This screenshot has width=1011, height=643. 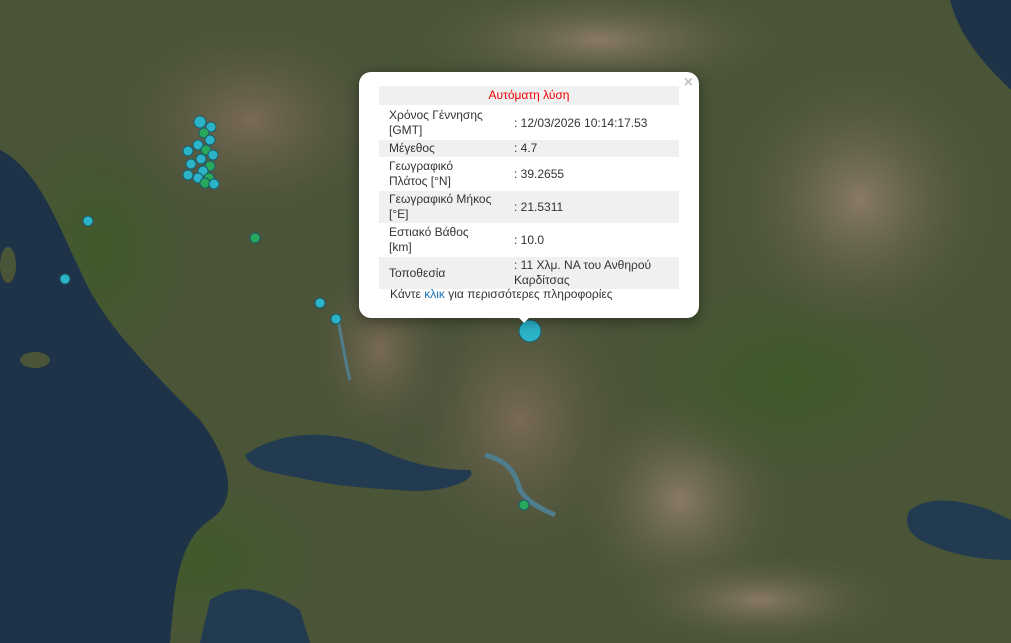 What do you see at coordinates (530, 294) in the screenshot?
I see `more-info-suffix: για περισσότερες πληροφορίες` at bounding box center [530, 294].